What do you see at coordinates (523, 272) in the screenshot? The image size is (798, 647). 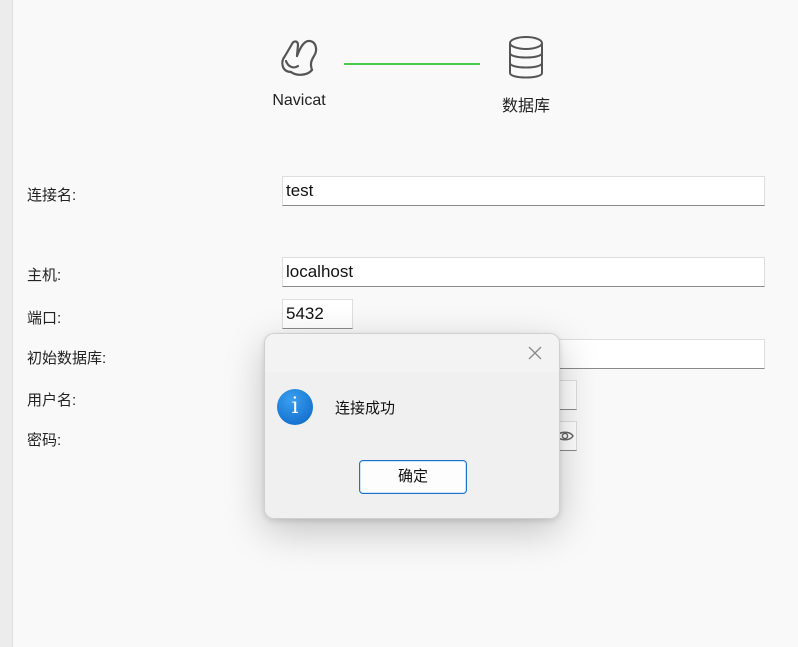 I see `host-input: localhost` at bounding box center [523, 272].